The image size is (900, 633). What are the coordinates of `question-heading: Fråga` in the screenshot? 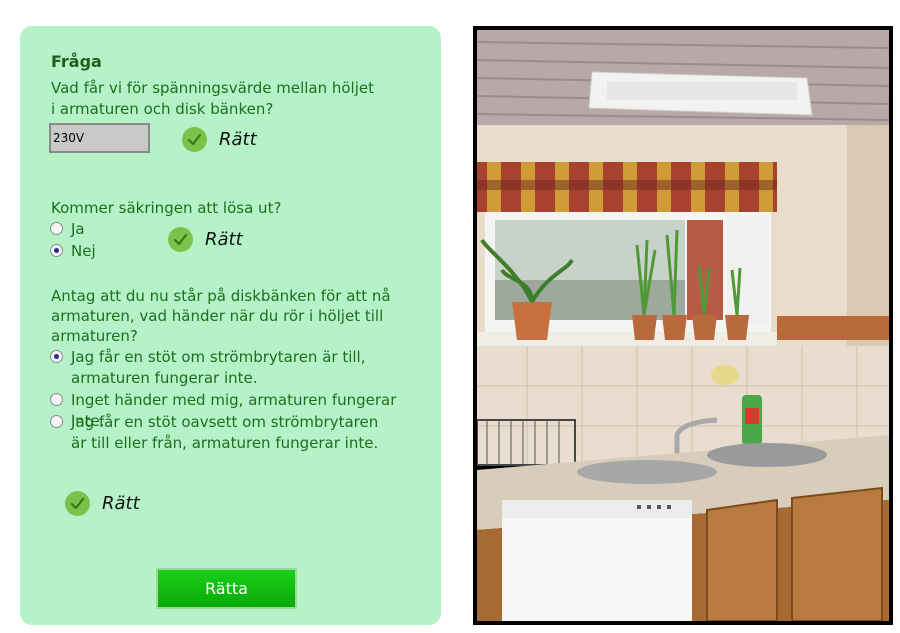 It's located at (76, 61).